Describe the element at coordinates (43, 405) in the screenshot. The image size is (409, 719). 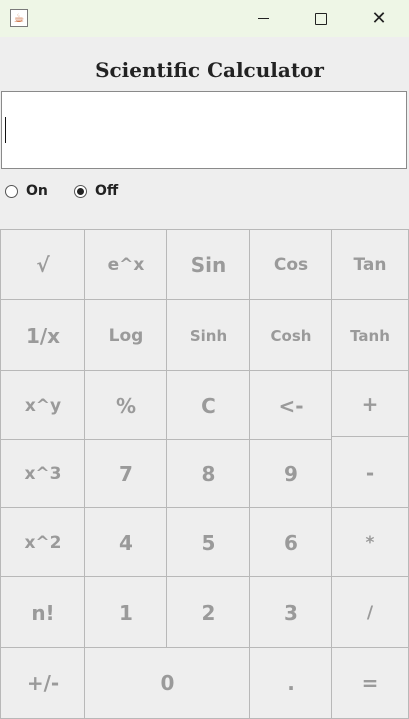
I see `power-button: x^y` at that location.